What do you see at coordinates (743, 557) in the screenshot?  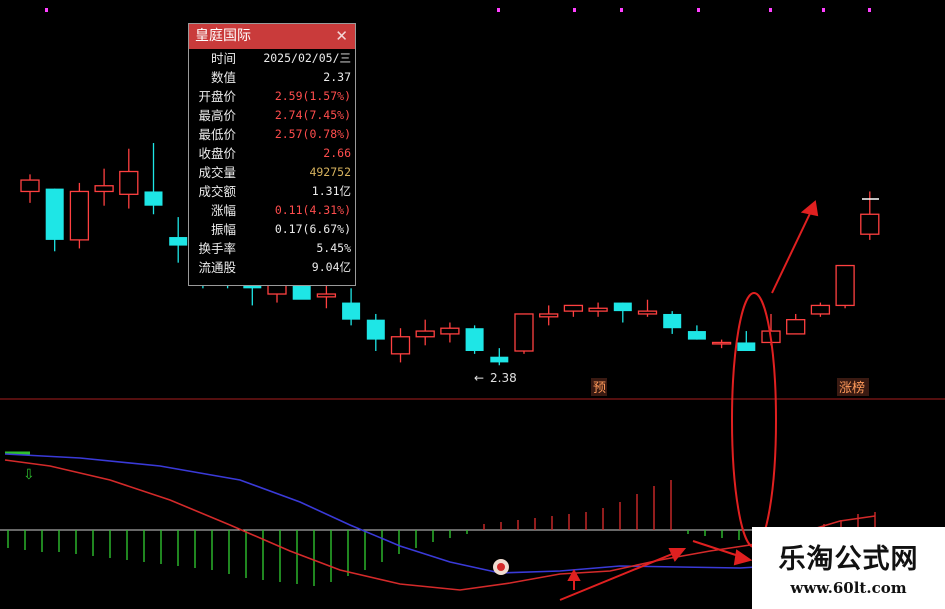 I see `arrow-right-head-icon` at bounding box center [743, 557].